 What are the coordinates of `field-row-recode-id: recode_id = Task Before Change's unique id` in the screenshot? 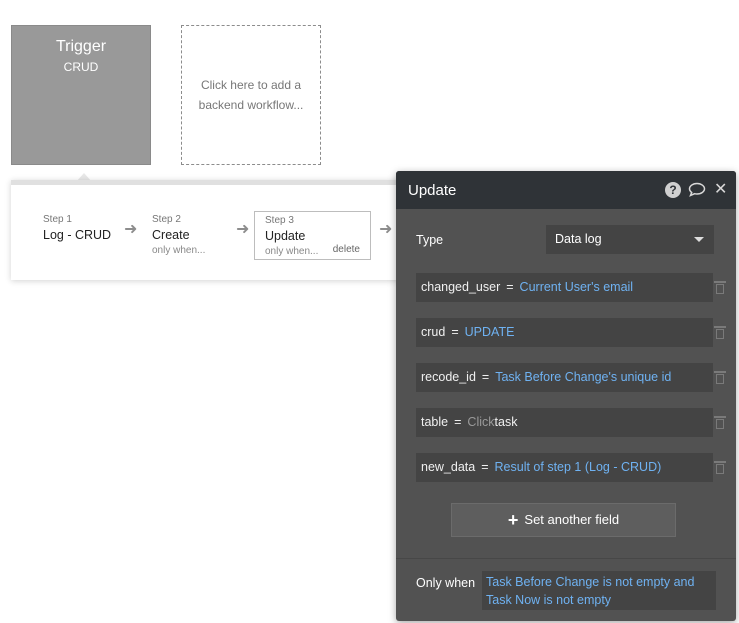 It's located at (564, 377).